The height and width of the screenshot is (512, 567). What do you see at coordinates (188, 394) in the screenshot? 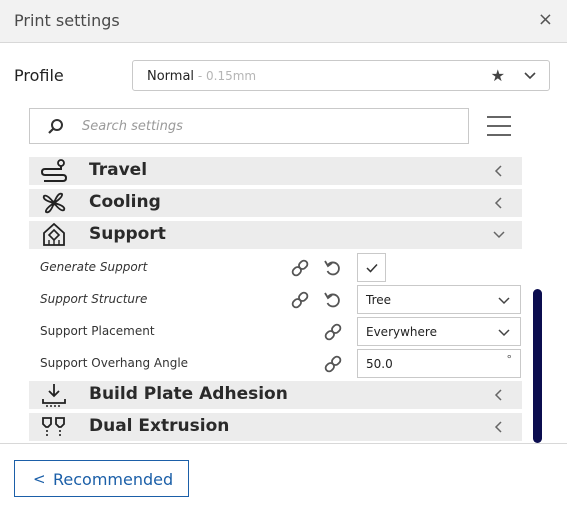
I see `category-label: Build Plate Adhesion` at bounding box center [188, 394].